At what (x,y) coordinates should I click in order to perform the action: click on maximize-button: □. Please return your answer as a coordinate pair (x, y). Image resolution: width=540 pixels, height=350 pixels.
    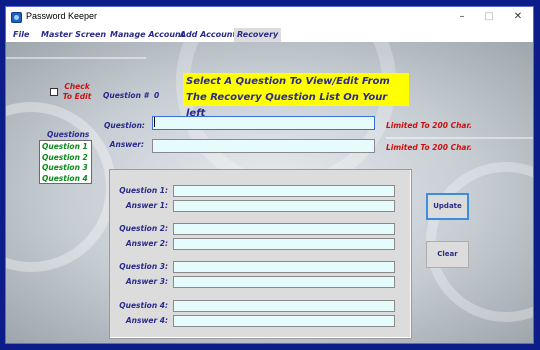
    Looking at the image, I should click on (489, 17).